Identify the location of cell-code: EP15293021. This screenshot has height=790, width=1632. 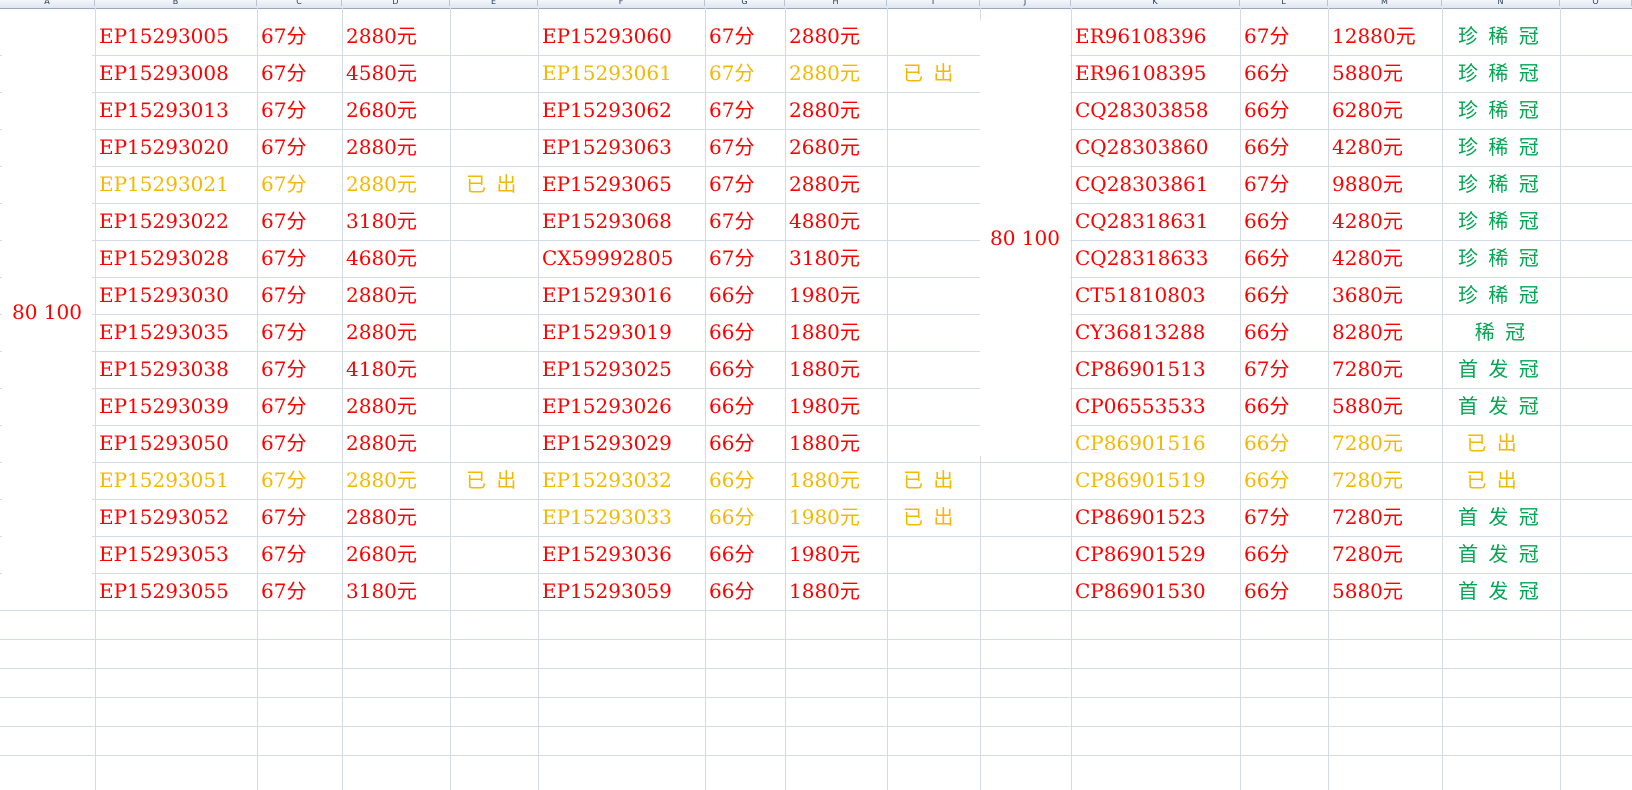
(176, 184).